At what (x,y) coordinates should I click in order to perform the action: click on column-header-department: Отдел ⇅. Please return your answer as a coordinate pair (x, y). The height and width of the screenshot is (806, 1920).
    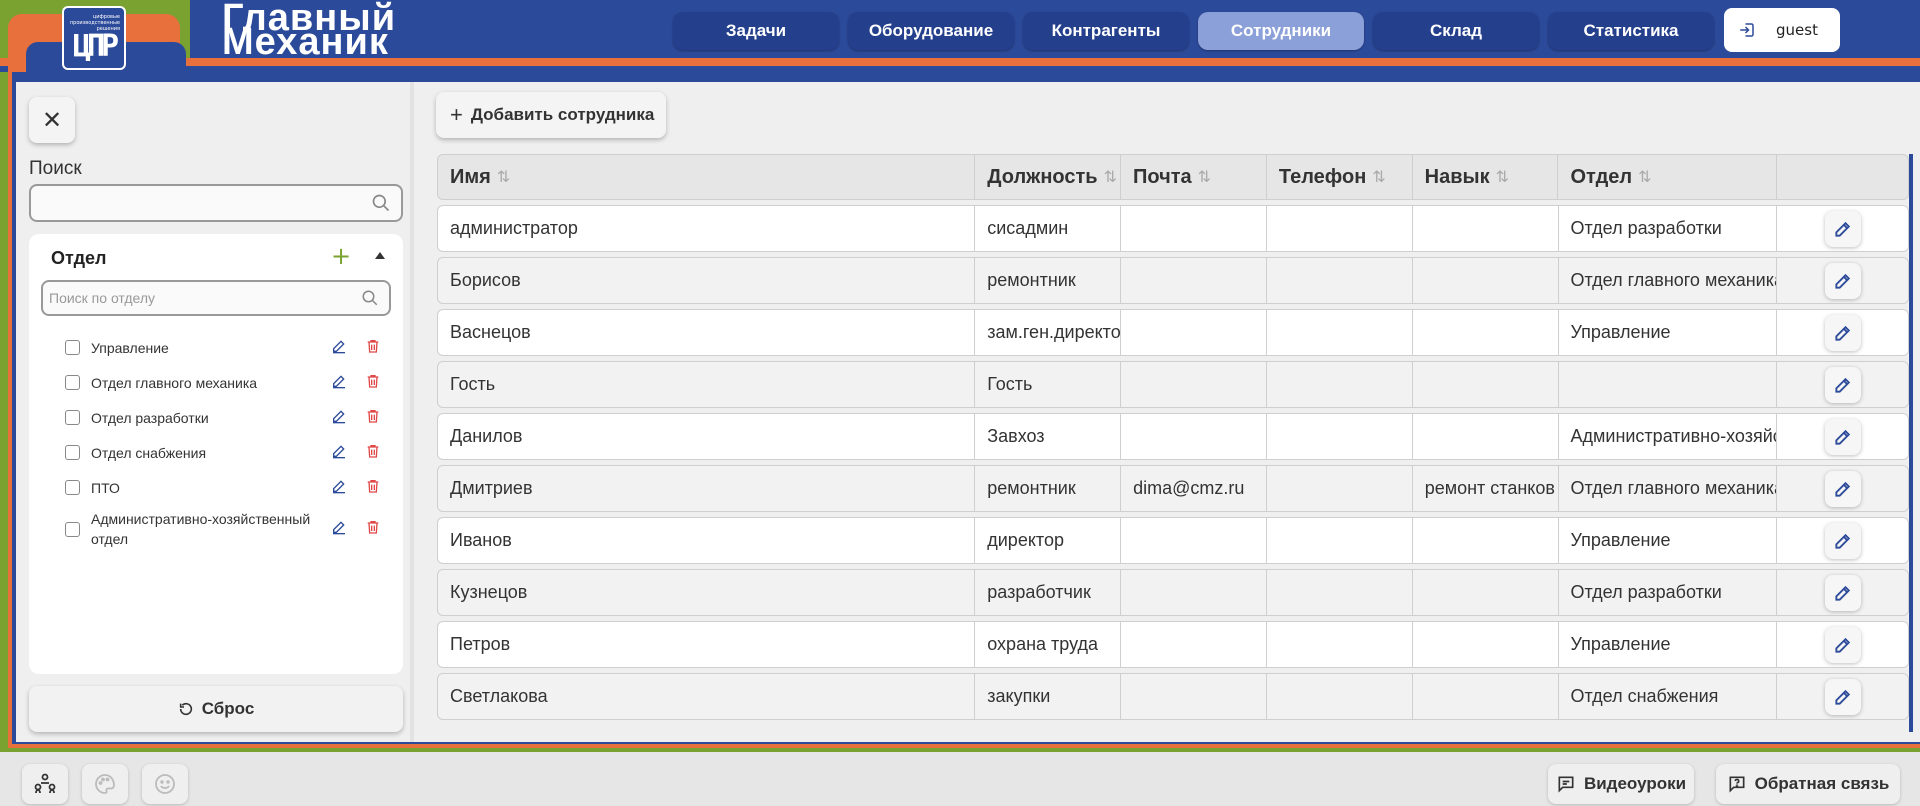
    Looking at the image, I should click on (1668, 177).